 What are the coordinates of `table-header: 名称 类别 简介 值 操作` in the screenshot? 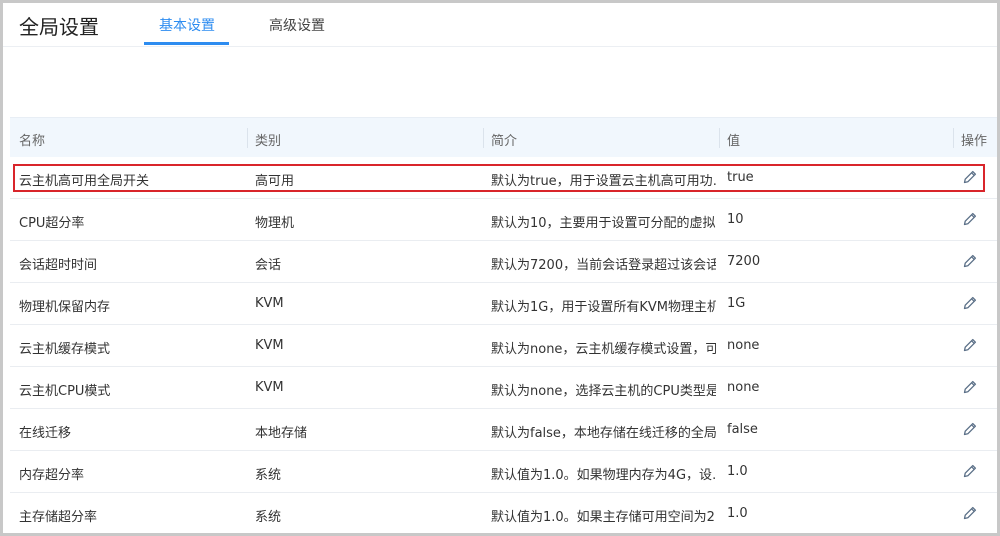 It's located at (503, 137).